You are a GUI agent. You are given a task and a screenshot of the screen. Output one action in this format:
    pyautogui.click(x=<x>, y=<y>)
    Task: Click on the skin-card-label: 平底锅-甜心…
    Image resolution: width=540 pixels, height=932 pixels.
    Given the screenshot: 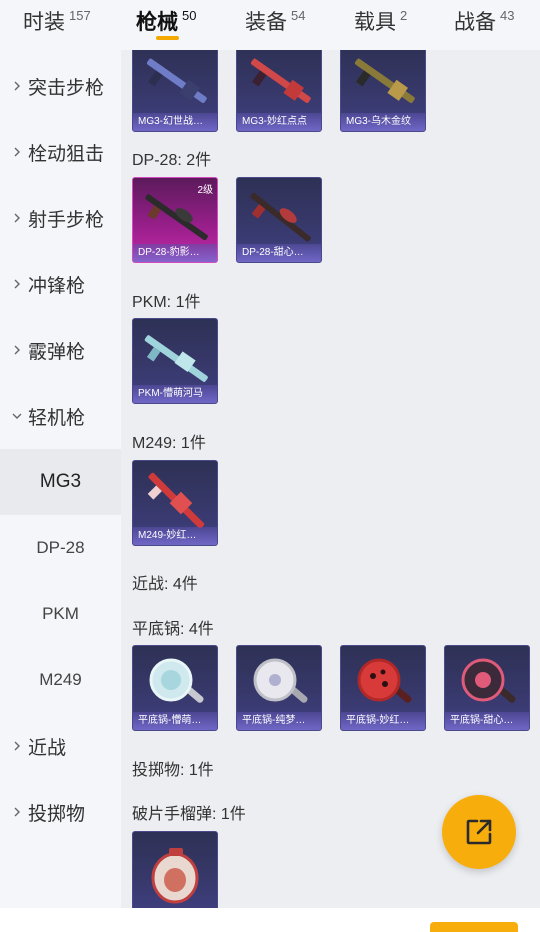 What is the action you would take?
    pyautogui.click(x=487, y=721)
    